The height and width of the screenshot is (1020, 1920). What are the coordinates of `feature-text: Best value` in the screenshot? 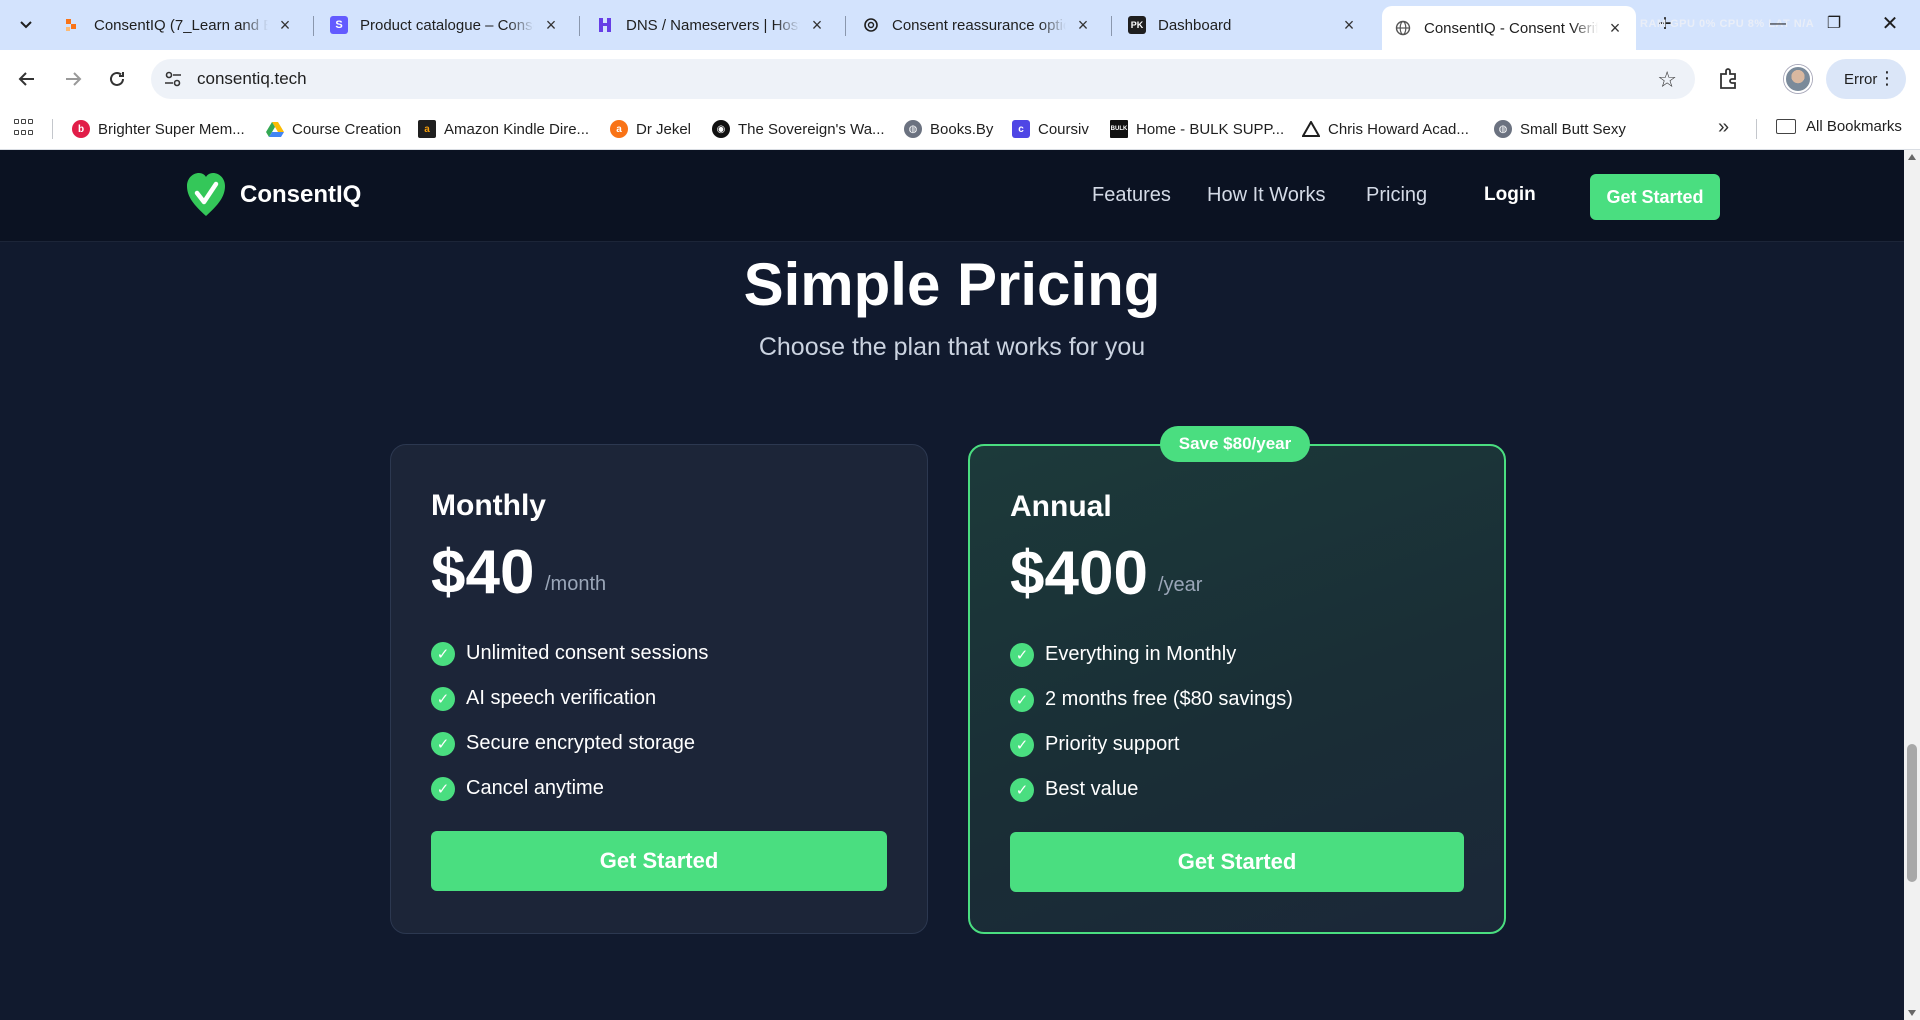 It's located at (1092, 789).